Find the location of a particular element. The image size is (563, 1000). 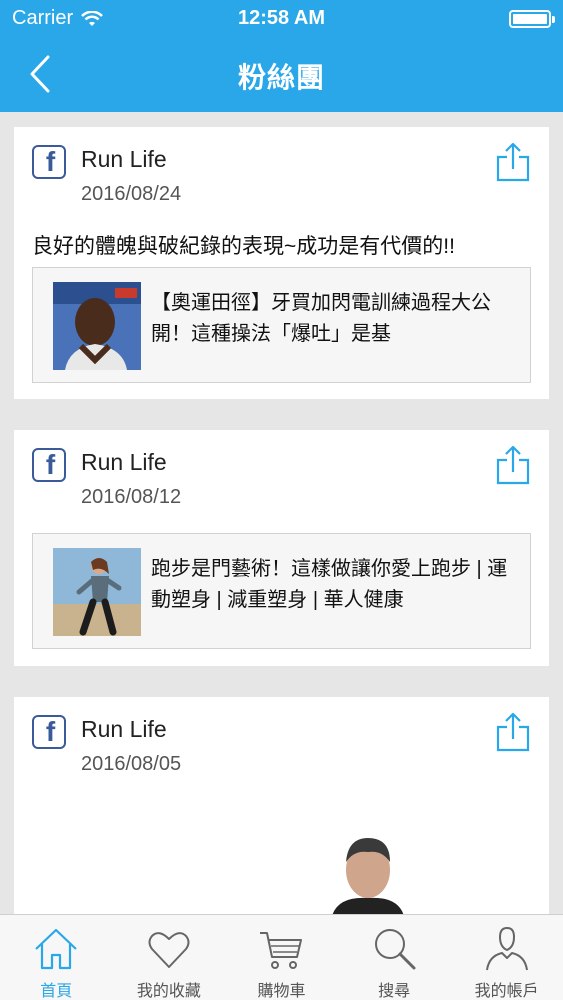

link-preview: 【奧運田徑】牙買加閃電訓練過程大公開！這種操法「爆吐」是基 is located at coordinates (281, 325).